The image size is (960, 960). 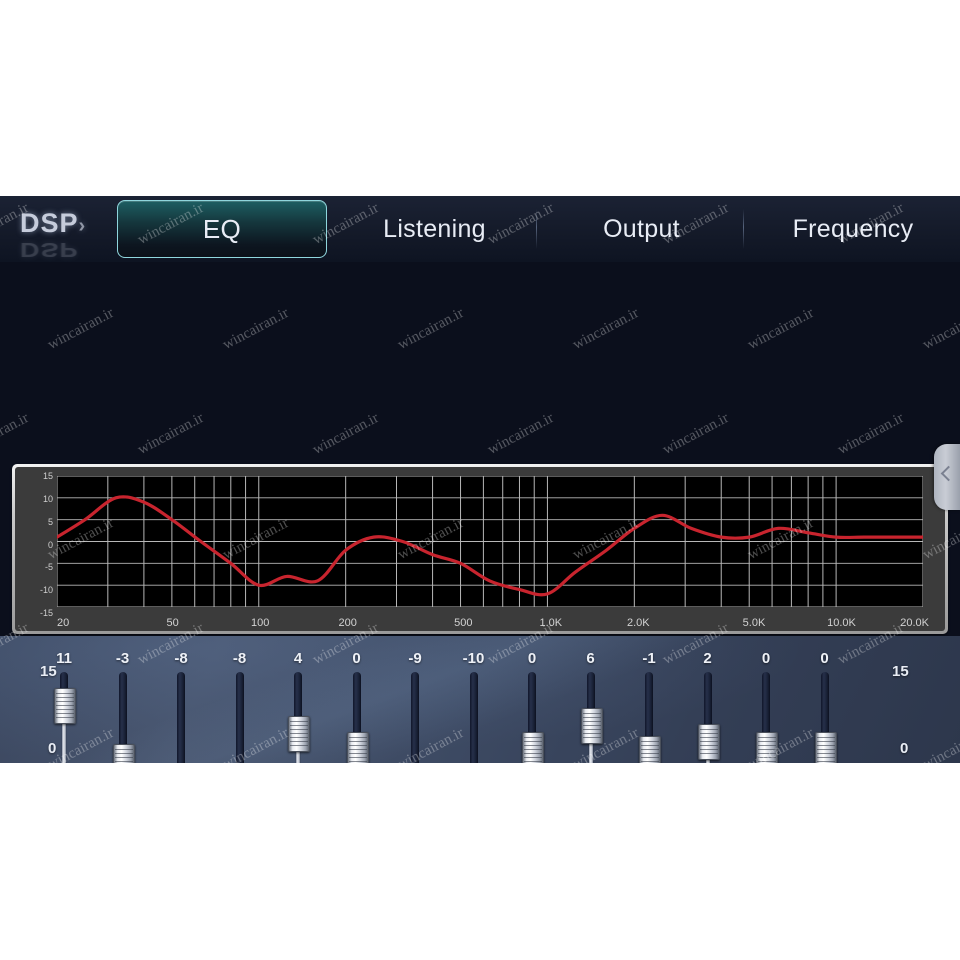 What do you see at coordinates (48, 567) in the screenshot?
I see `graph-y-tick: -5` at bounding box center [48, 567].